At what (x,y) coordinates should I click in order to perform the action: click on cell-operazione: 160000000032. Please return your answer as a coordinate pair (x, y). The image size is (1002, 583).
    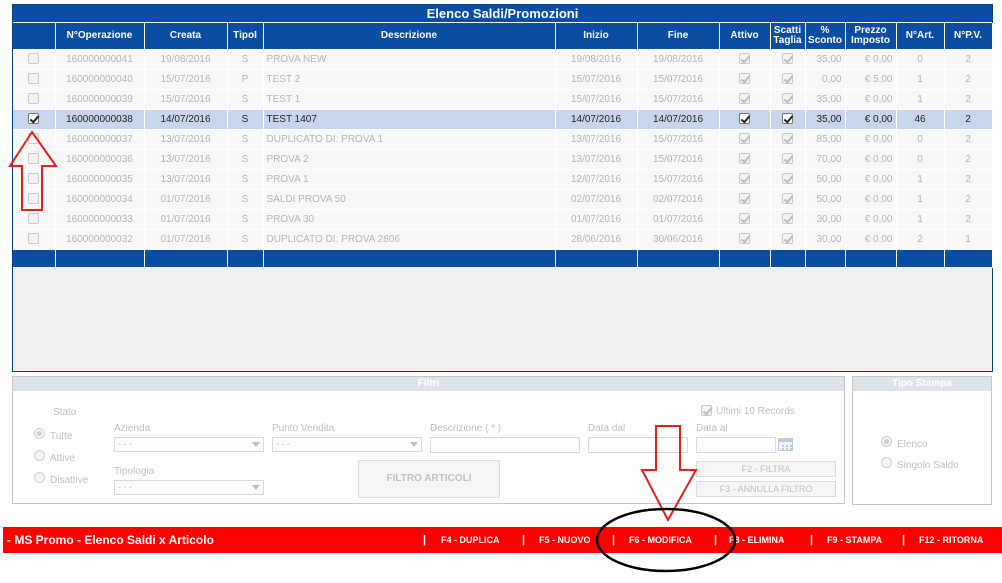
    Looking at the image, I should click on (100, 239).